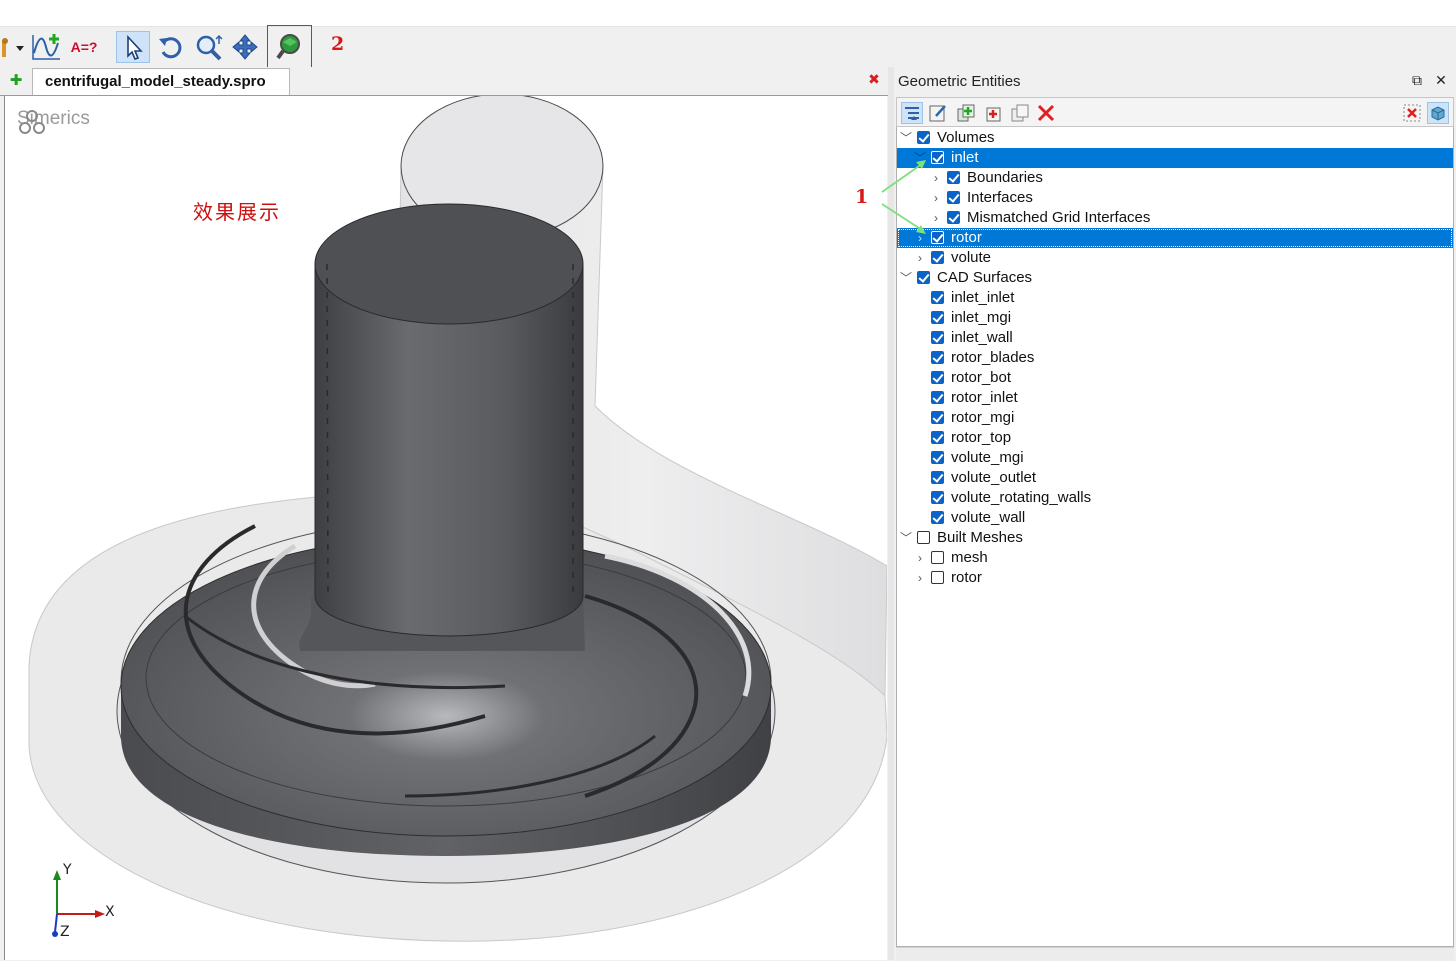 This screenshot has height=961, width=1456. I want to click on edit-entity-button, so click(938, 113).